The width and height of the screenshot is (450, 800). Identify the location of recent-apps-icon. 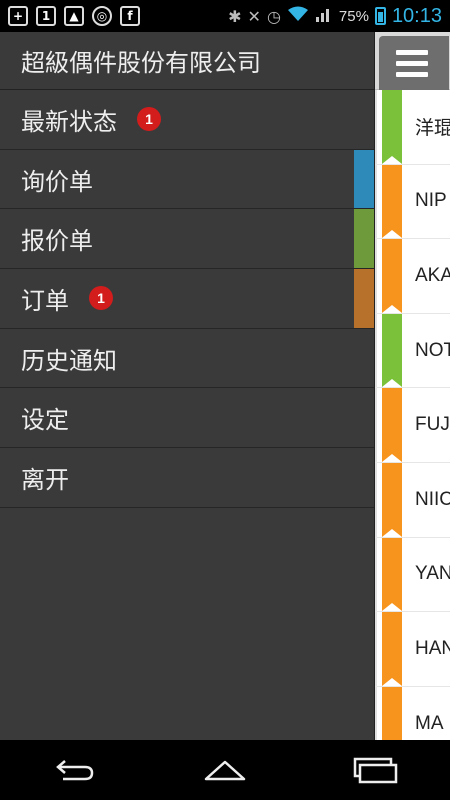
(375, 770).